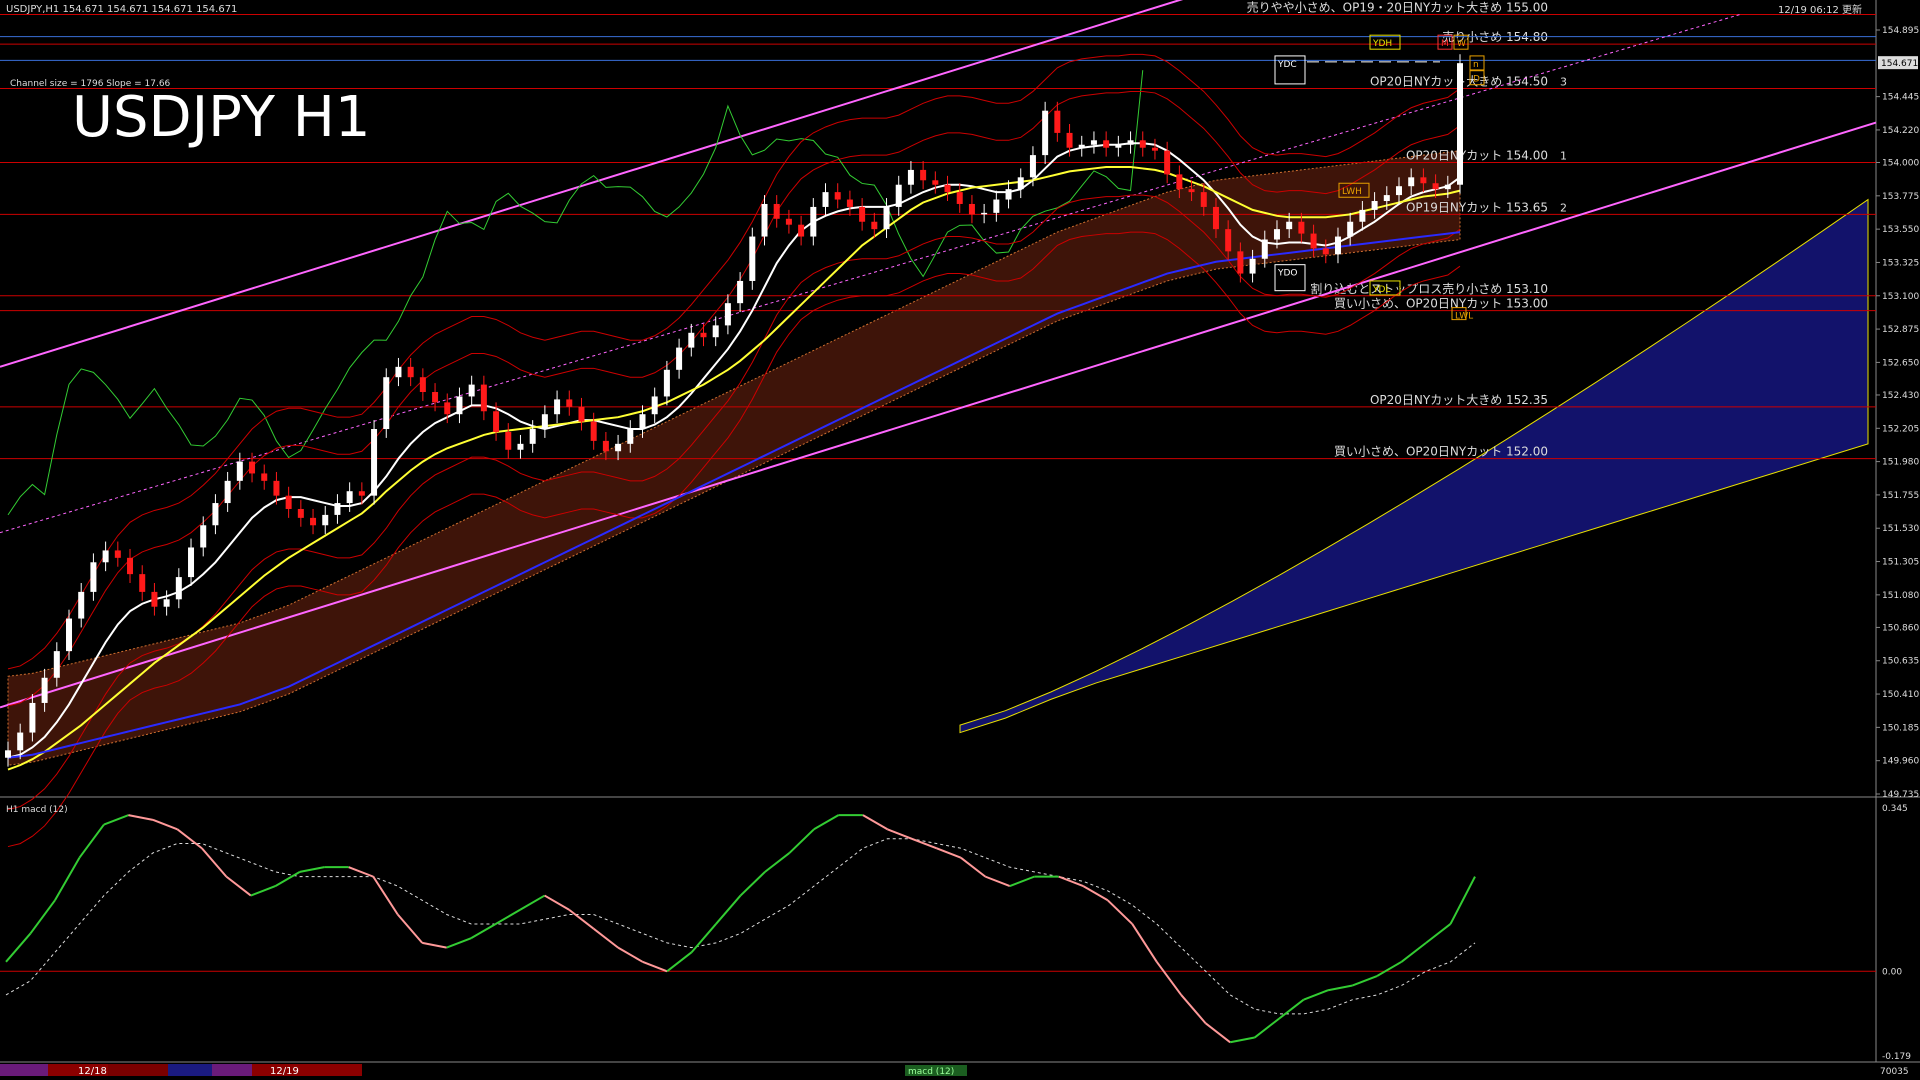 This screenshot has width=1920, height=1080. What do you see at coordinates (1900, 463) in the screenshot?
I see `price-tick-label: 151.980` at bounding box center [1900, 463].